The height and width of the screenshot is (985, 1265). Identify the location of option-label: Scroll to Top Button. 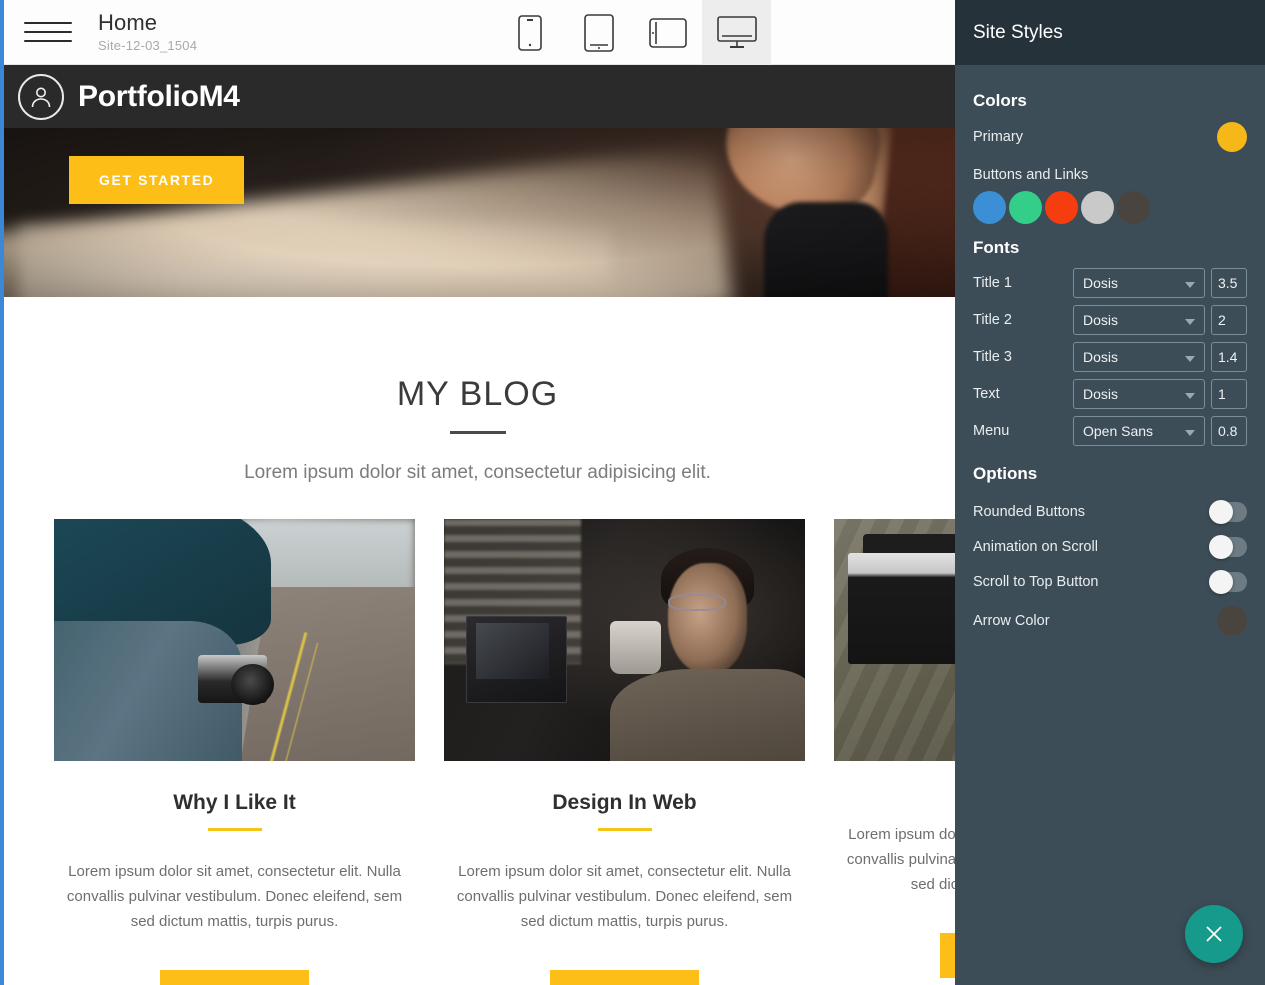
(1036, 581).